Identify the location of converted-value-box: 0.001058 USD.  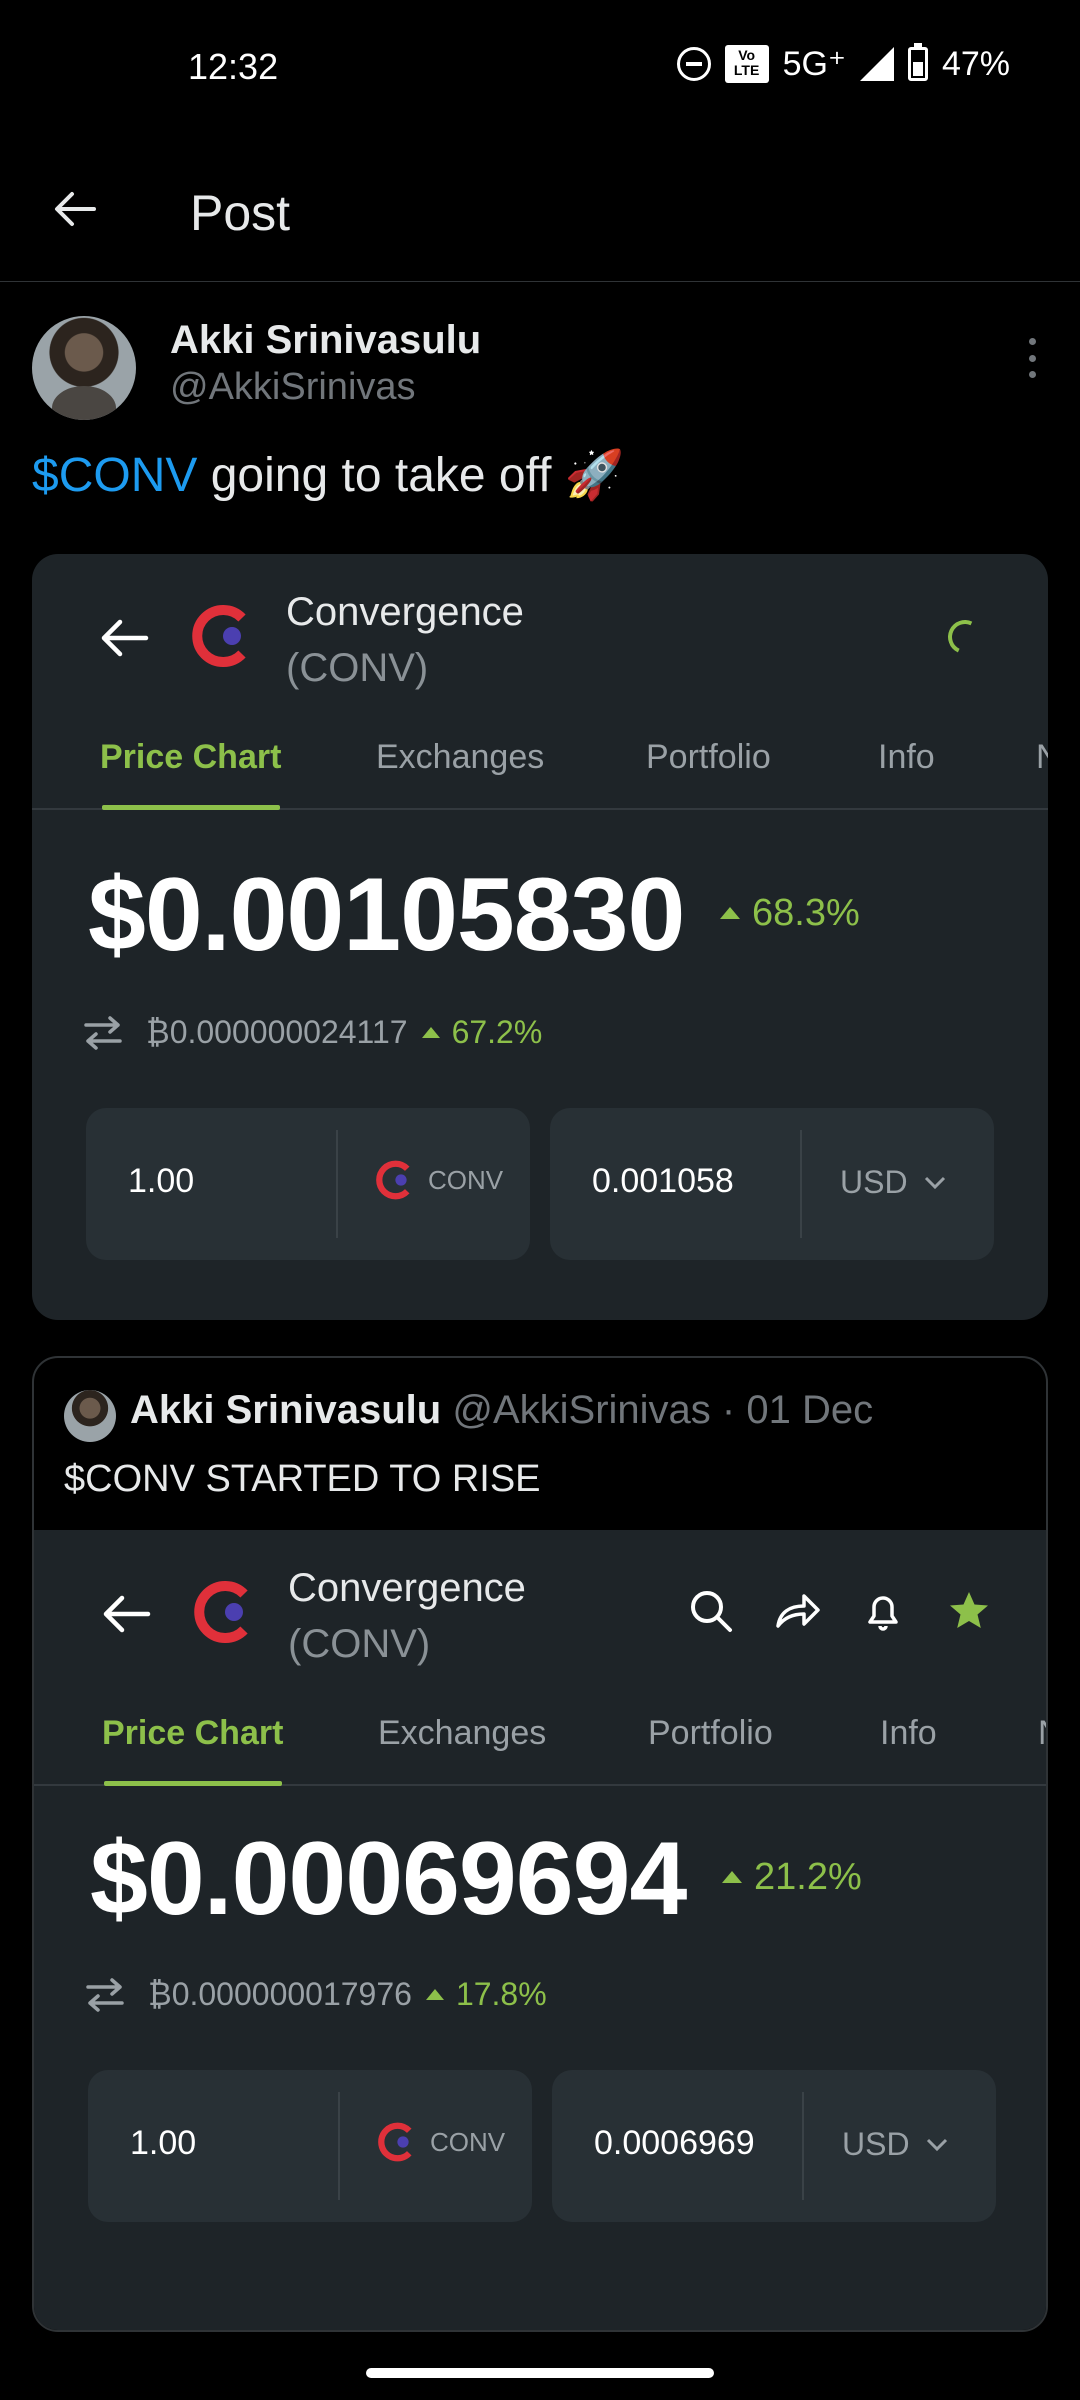
(772, 1184).